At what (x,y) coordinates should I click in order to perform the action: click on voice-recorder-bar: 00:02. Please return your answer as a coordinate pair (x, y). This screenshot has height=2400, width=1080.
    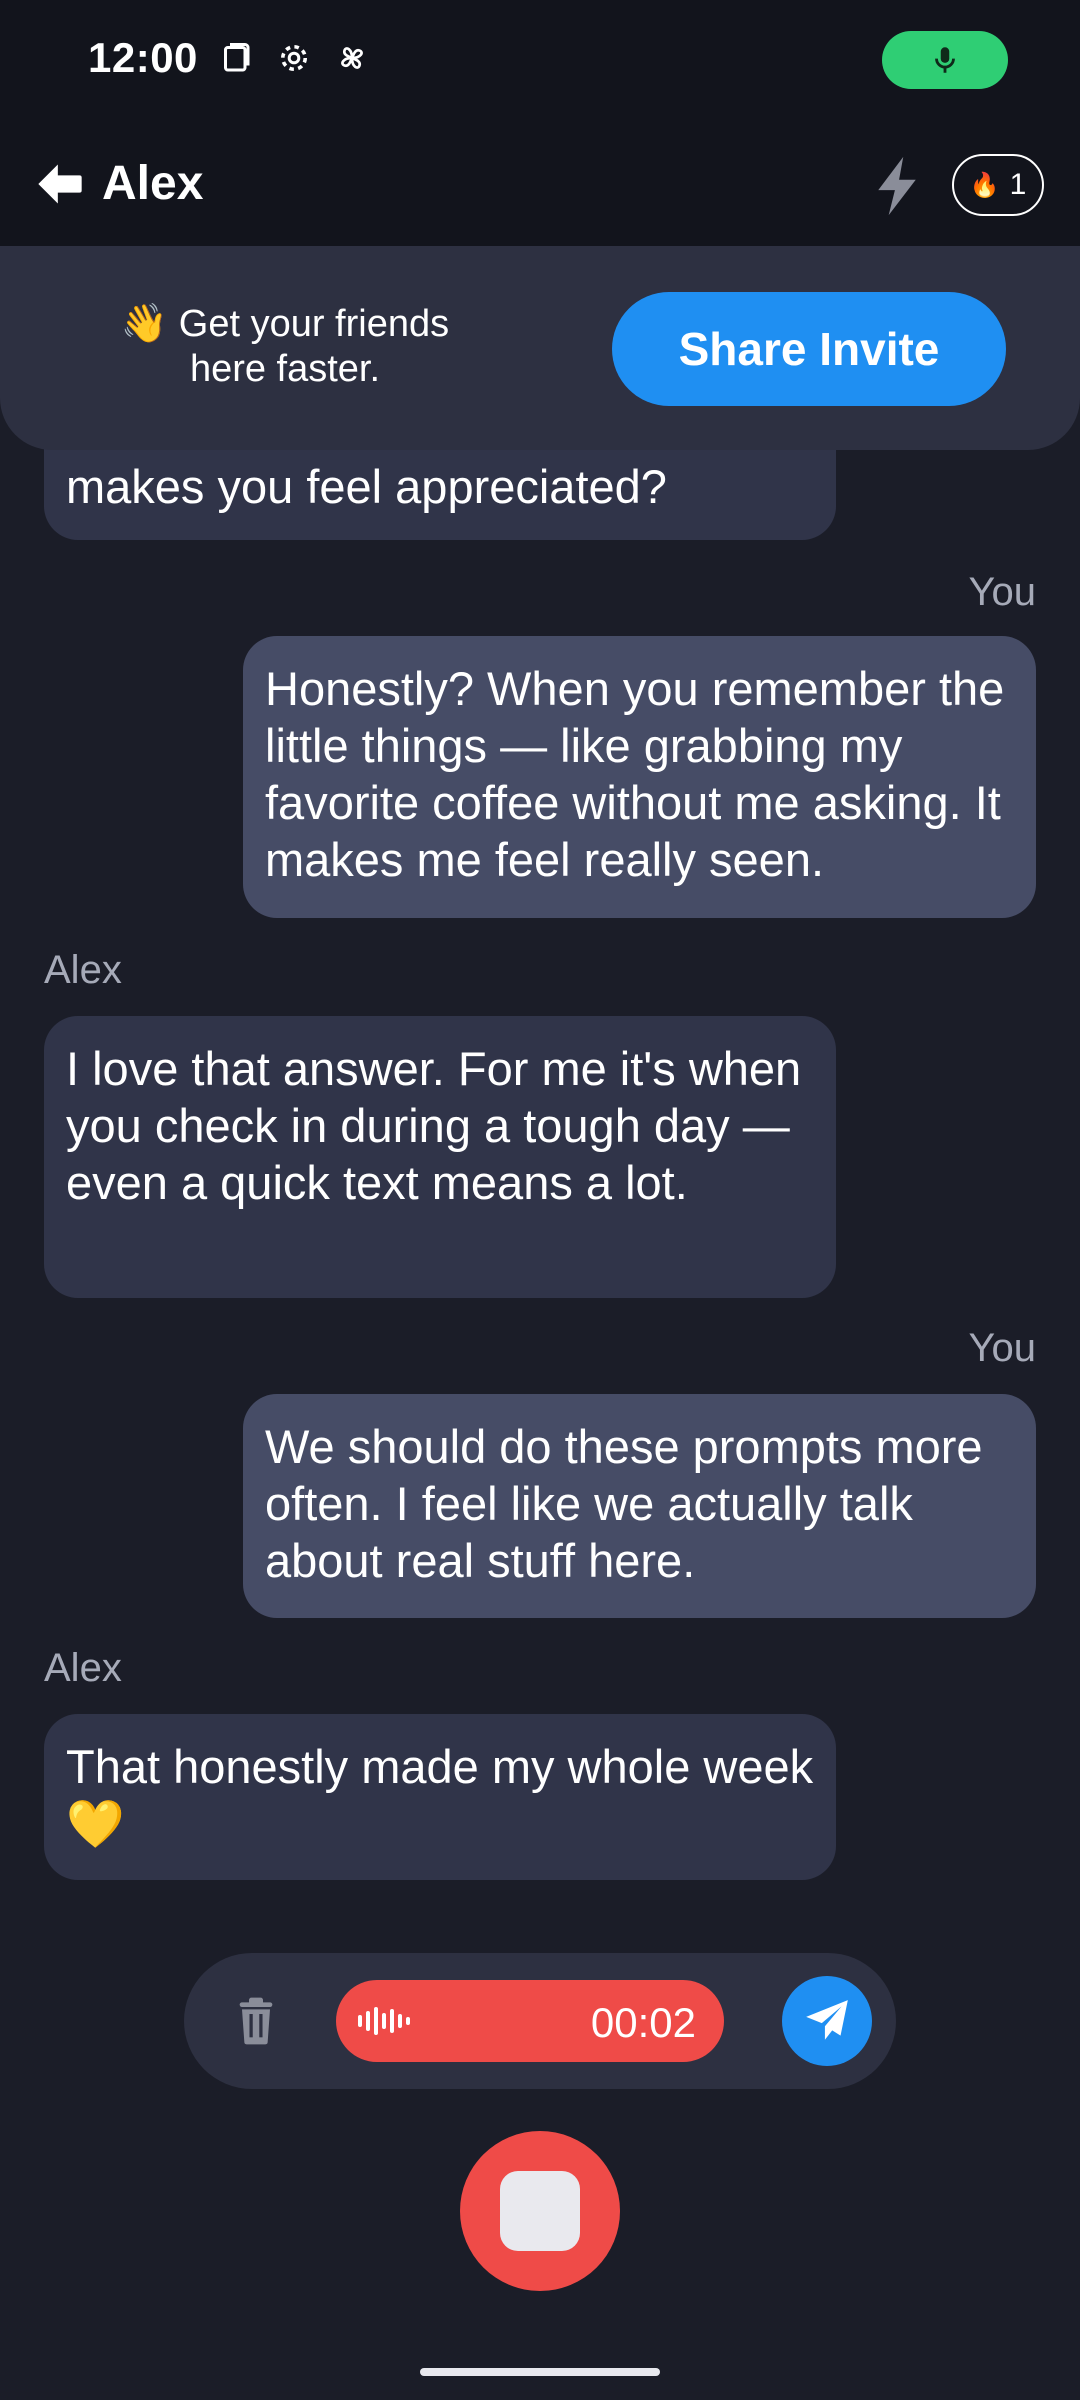
    Looking at the image, I should click on (540, 2021).